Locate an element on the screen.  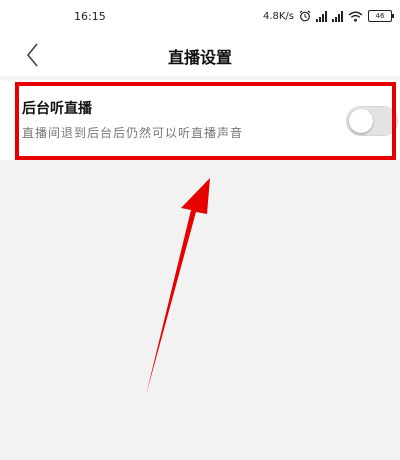
annotation-arrow is located at coordinates (178, 286).